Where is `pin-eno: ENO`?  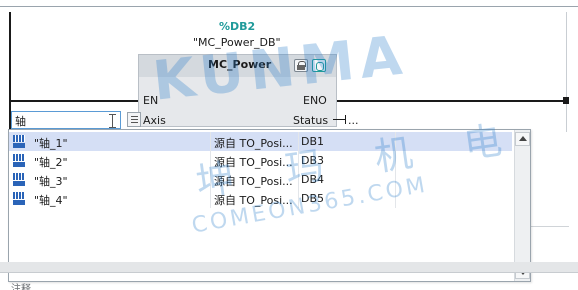
pin-eno: ENO is located at coordinates (315, 100).